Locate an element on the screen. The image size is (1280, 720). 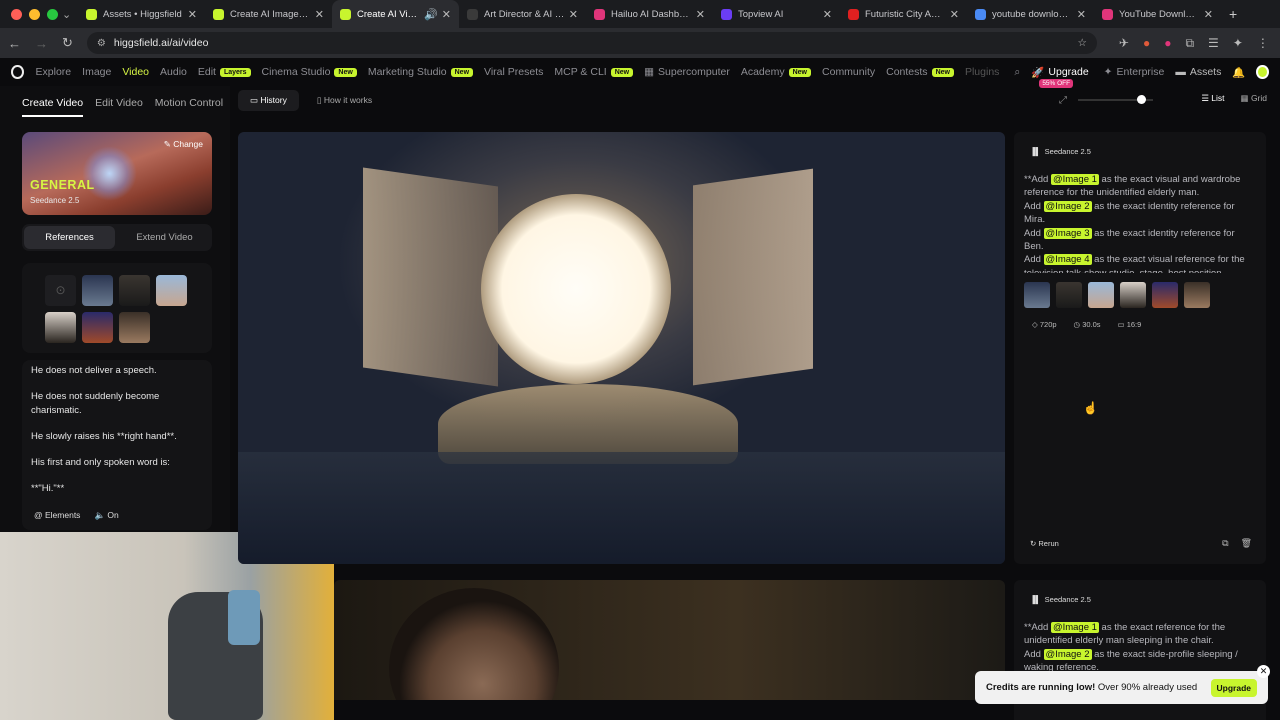
browser-tab: youtube download o ✕ is located at coordinates (1030, 14).